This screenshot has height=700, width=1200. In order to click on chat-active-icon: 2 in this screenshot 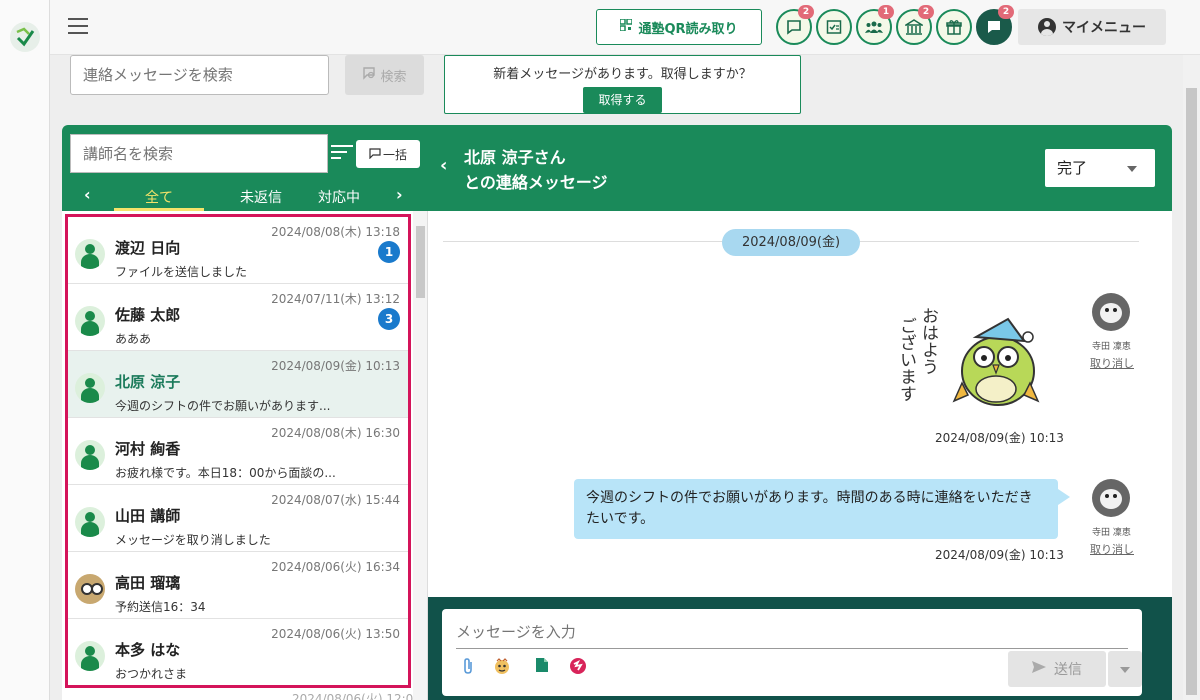, I will do `click(995, 25)`.